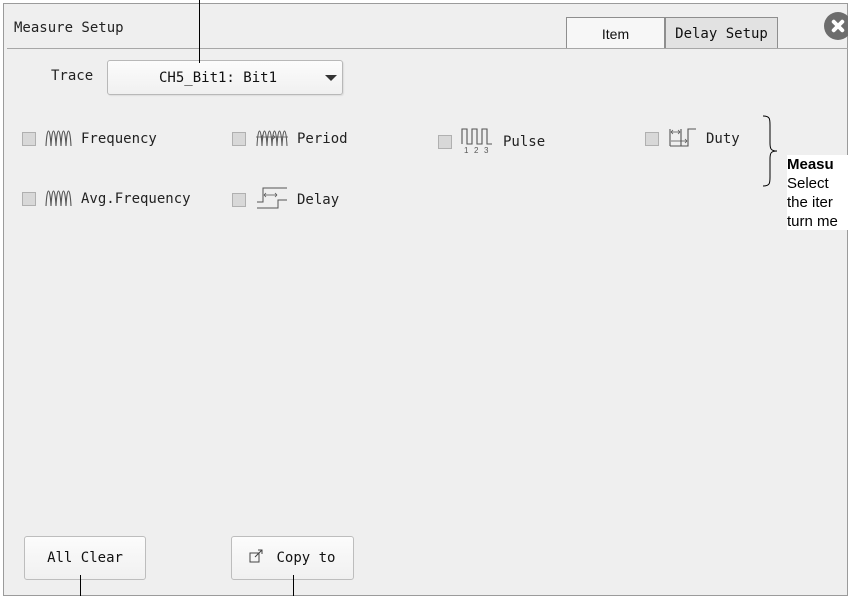 This screenshot has height=596, width=848. Describe the element at coordinates (136, 199) in the screenshot. I see `avg-frequency-label: Avg.Frequency` at that location.